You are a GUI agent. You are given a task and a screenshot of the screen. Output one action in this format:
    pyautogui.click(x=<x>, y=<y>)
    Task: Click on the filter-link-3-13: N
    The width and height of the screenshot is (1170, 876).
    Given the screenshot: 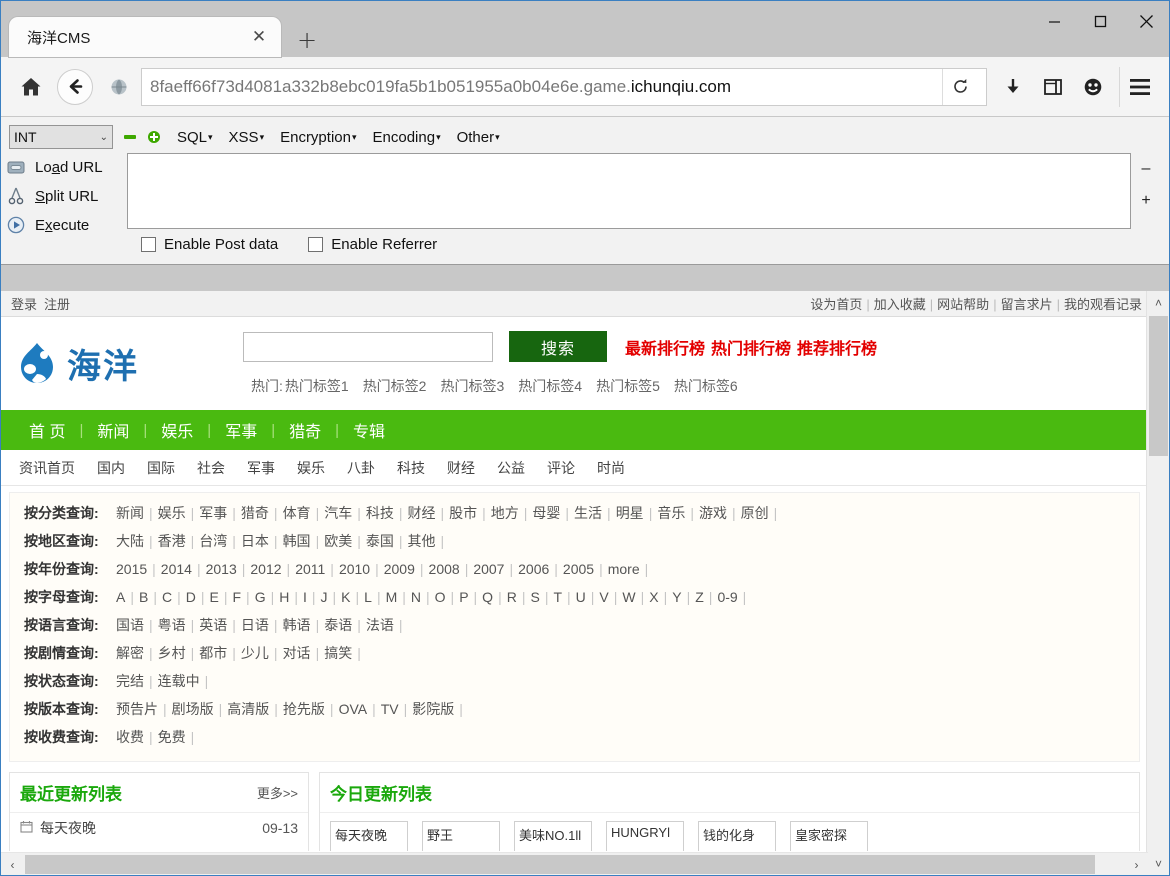 What is the action you would take?
    pyautogui.click(x=416, y=597)
    